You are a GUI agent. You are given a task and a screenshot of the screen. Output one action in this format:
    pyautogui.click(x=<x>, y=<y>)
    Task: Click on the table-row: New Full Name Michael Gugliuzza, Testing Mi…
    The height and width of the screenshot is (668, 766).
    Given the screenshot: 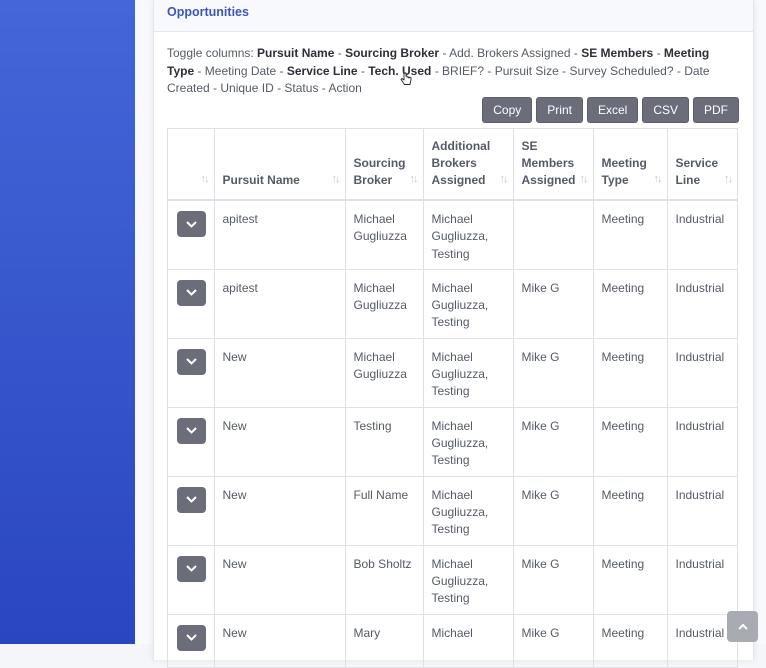 What is the action you would take?
    pyautogui.click(x=452, y=511)
    